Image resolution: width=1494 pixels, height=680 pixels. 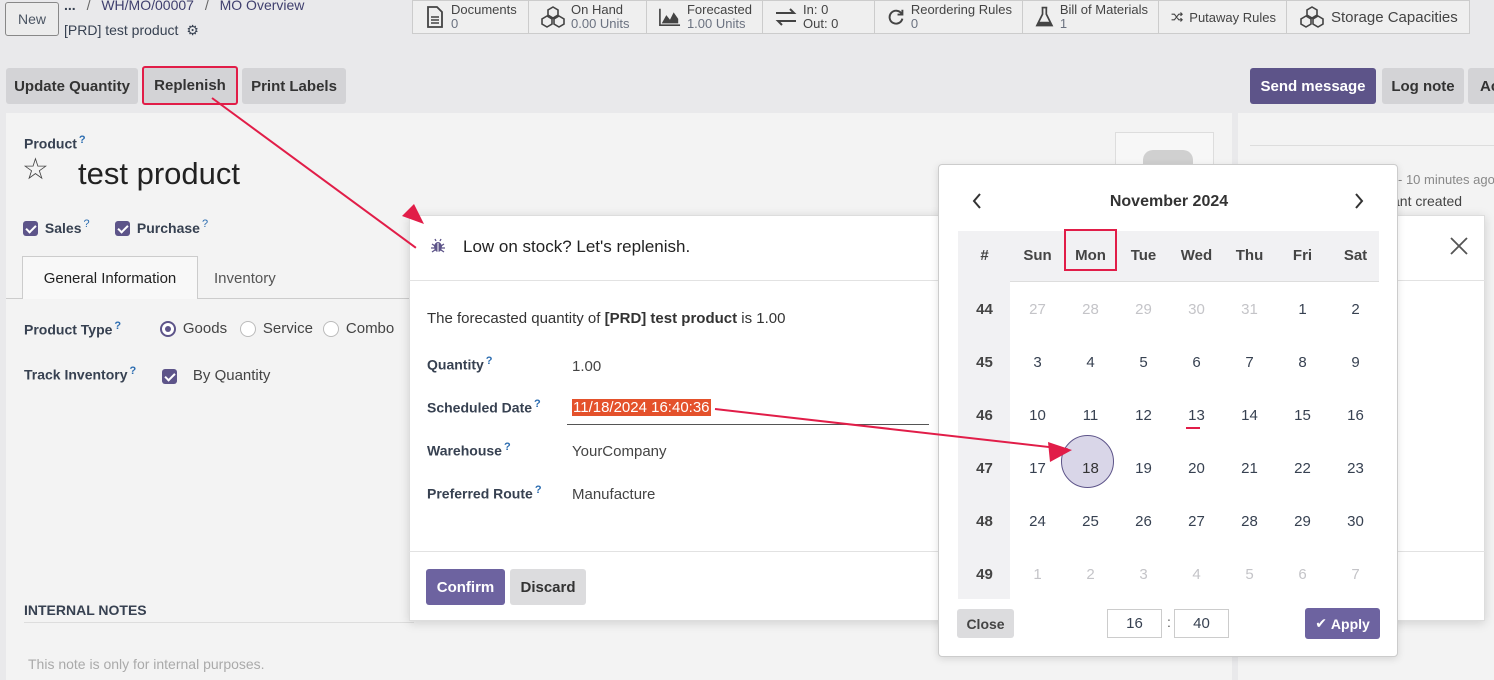 What do you see at coordinates (1355, 468) in the screenshot?
I see `day-cell: 23` at bounding box center [1355, 468].